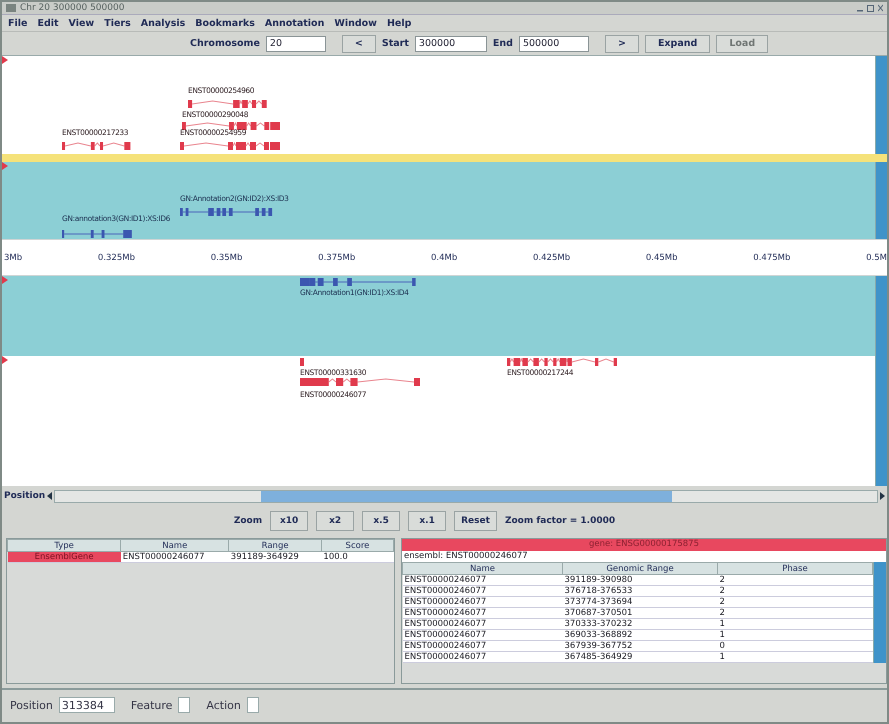  Describe the element at coordinates (337, 257) in the screenshot. I see `scale-label: 0.375Mb` at that location.